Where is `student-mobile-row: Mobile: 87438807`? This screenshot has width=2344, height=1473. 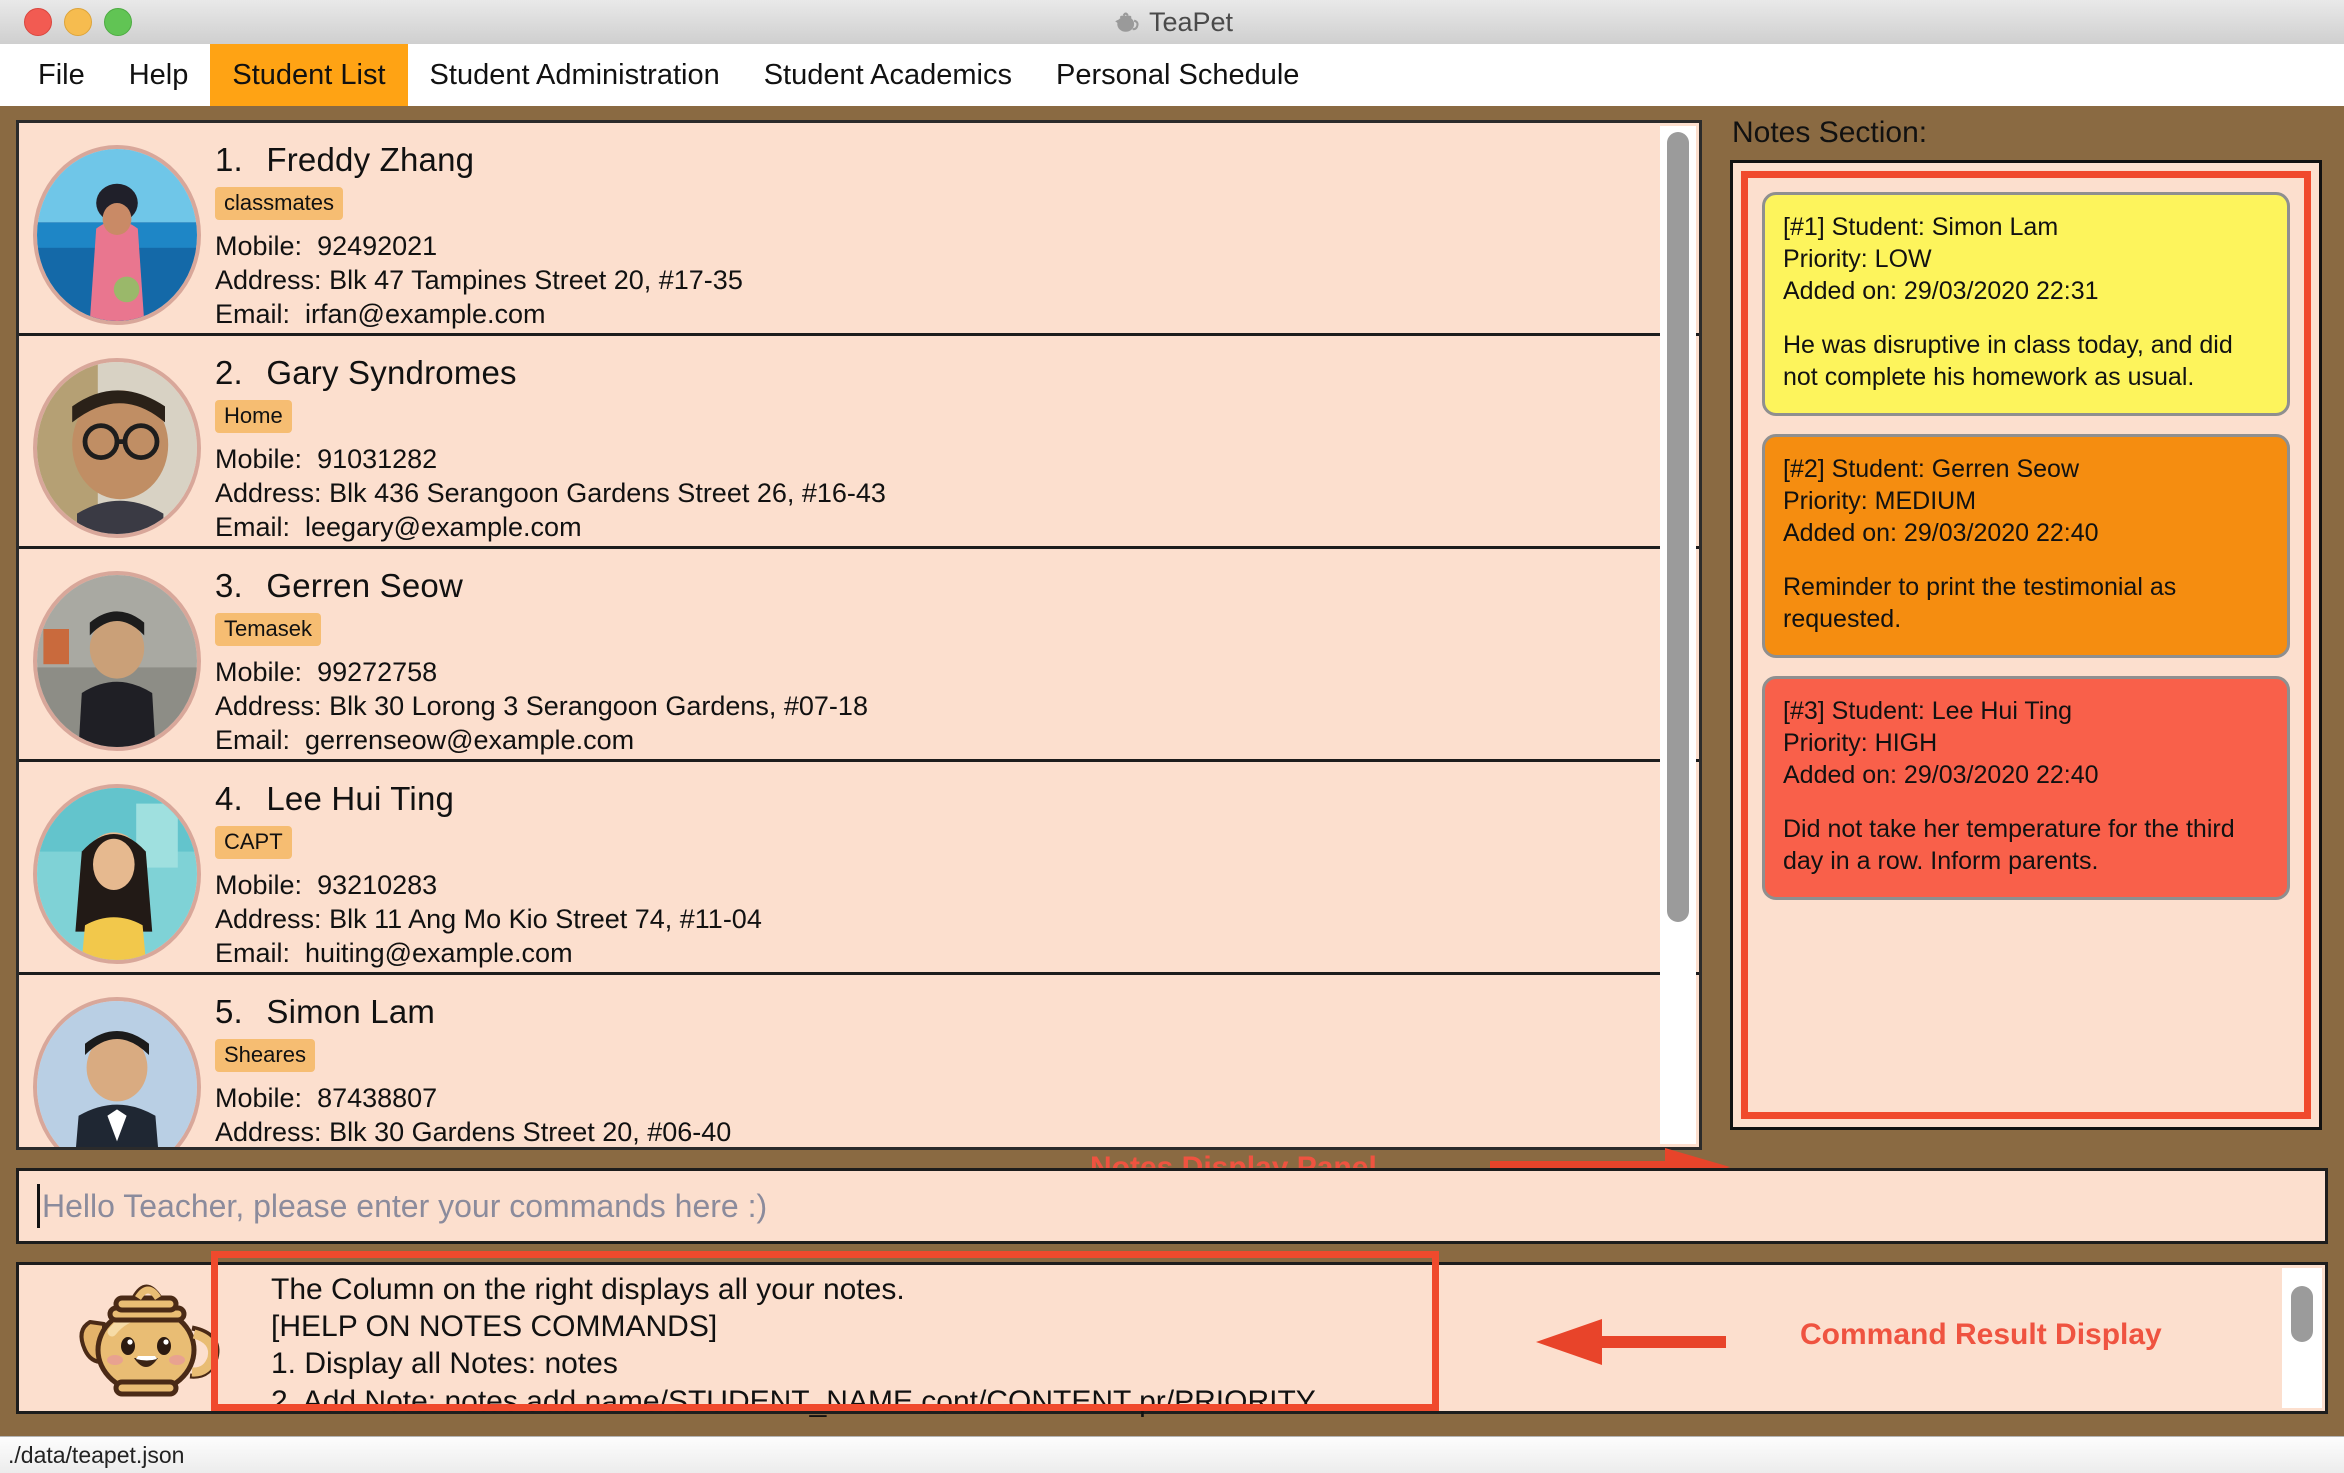
student-mobile-row: Mobile: 87438807 is located at coordinates (957, 1098).